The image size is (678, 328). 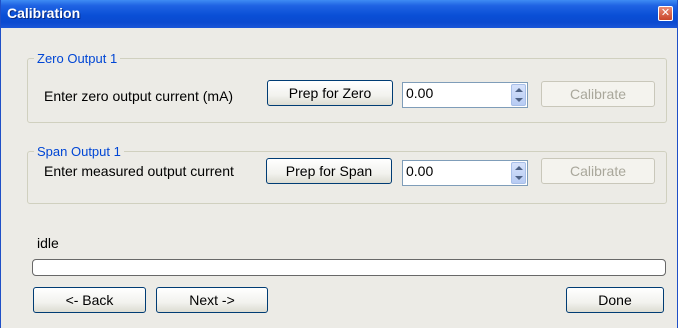 I want to click on progress-bar, so click(x=349, y=267).